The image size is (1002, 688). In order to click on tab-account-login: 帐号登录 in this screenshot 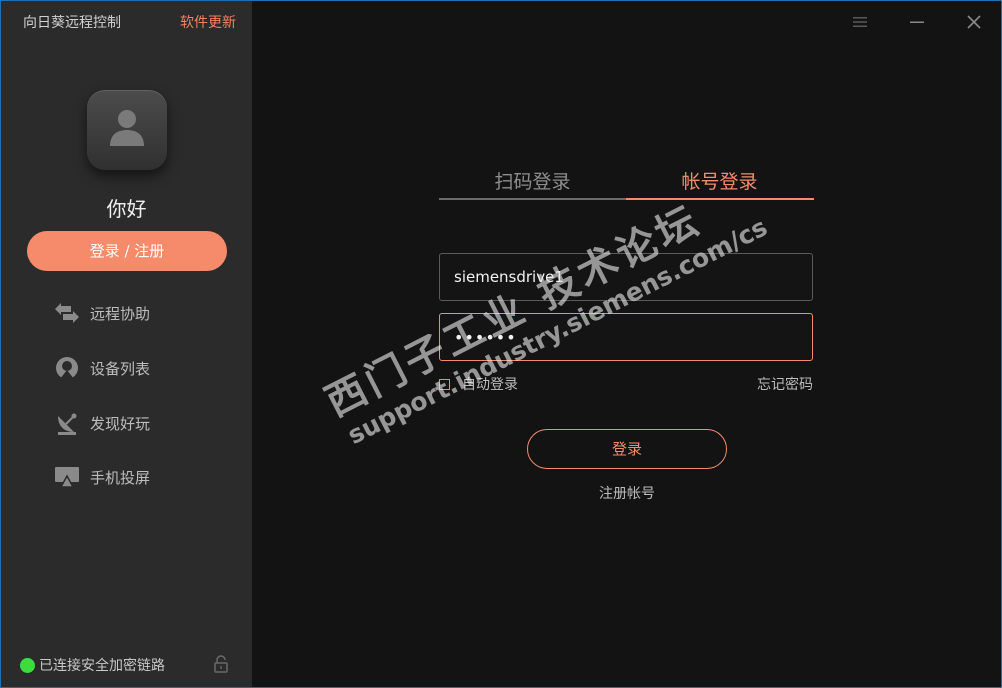, I will do `click(719, 180)`.